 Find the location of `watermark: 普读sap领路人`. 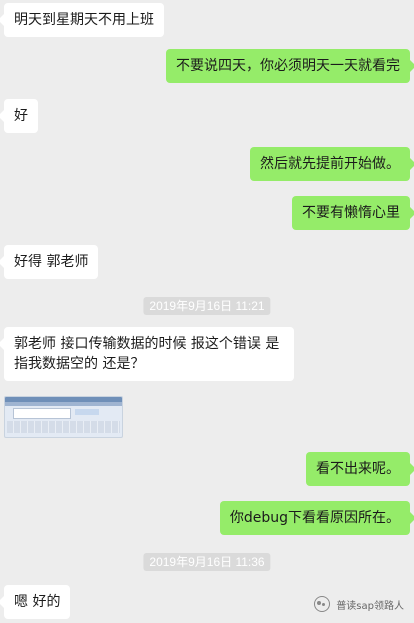

watermark: 普读sap领路人 is located at coordinates (359, 604).